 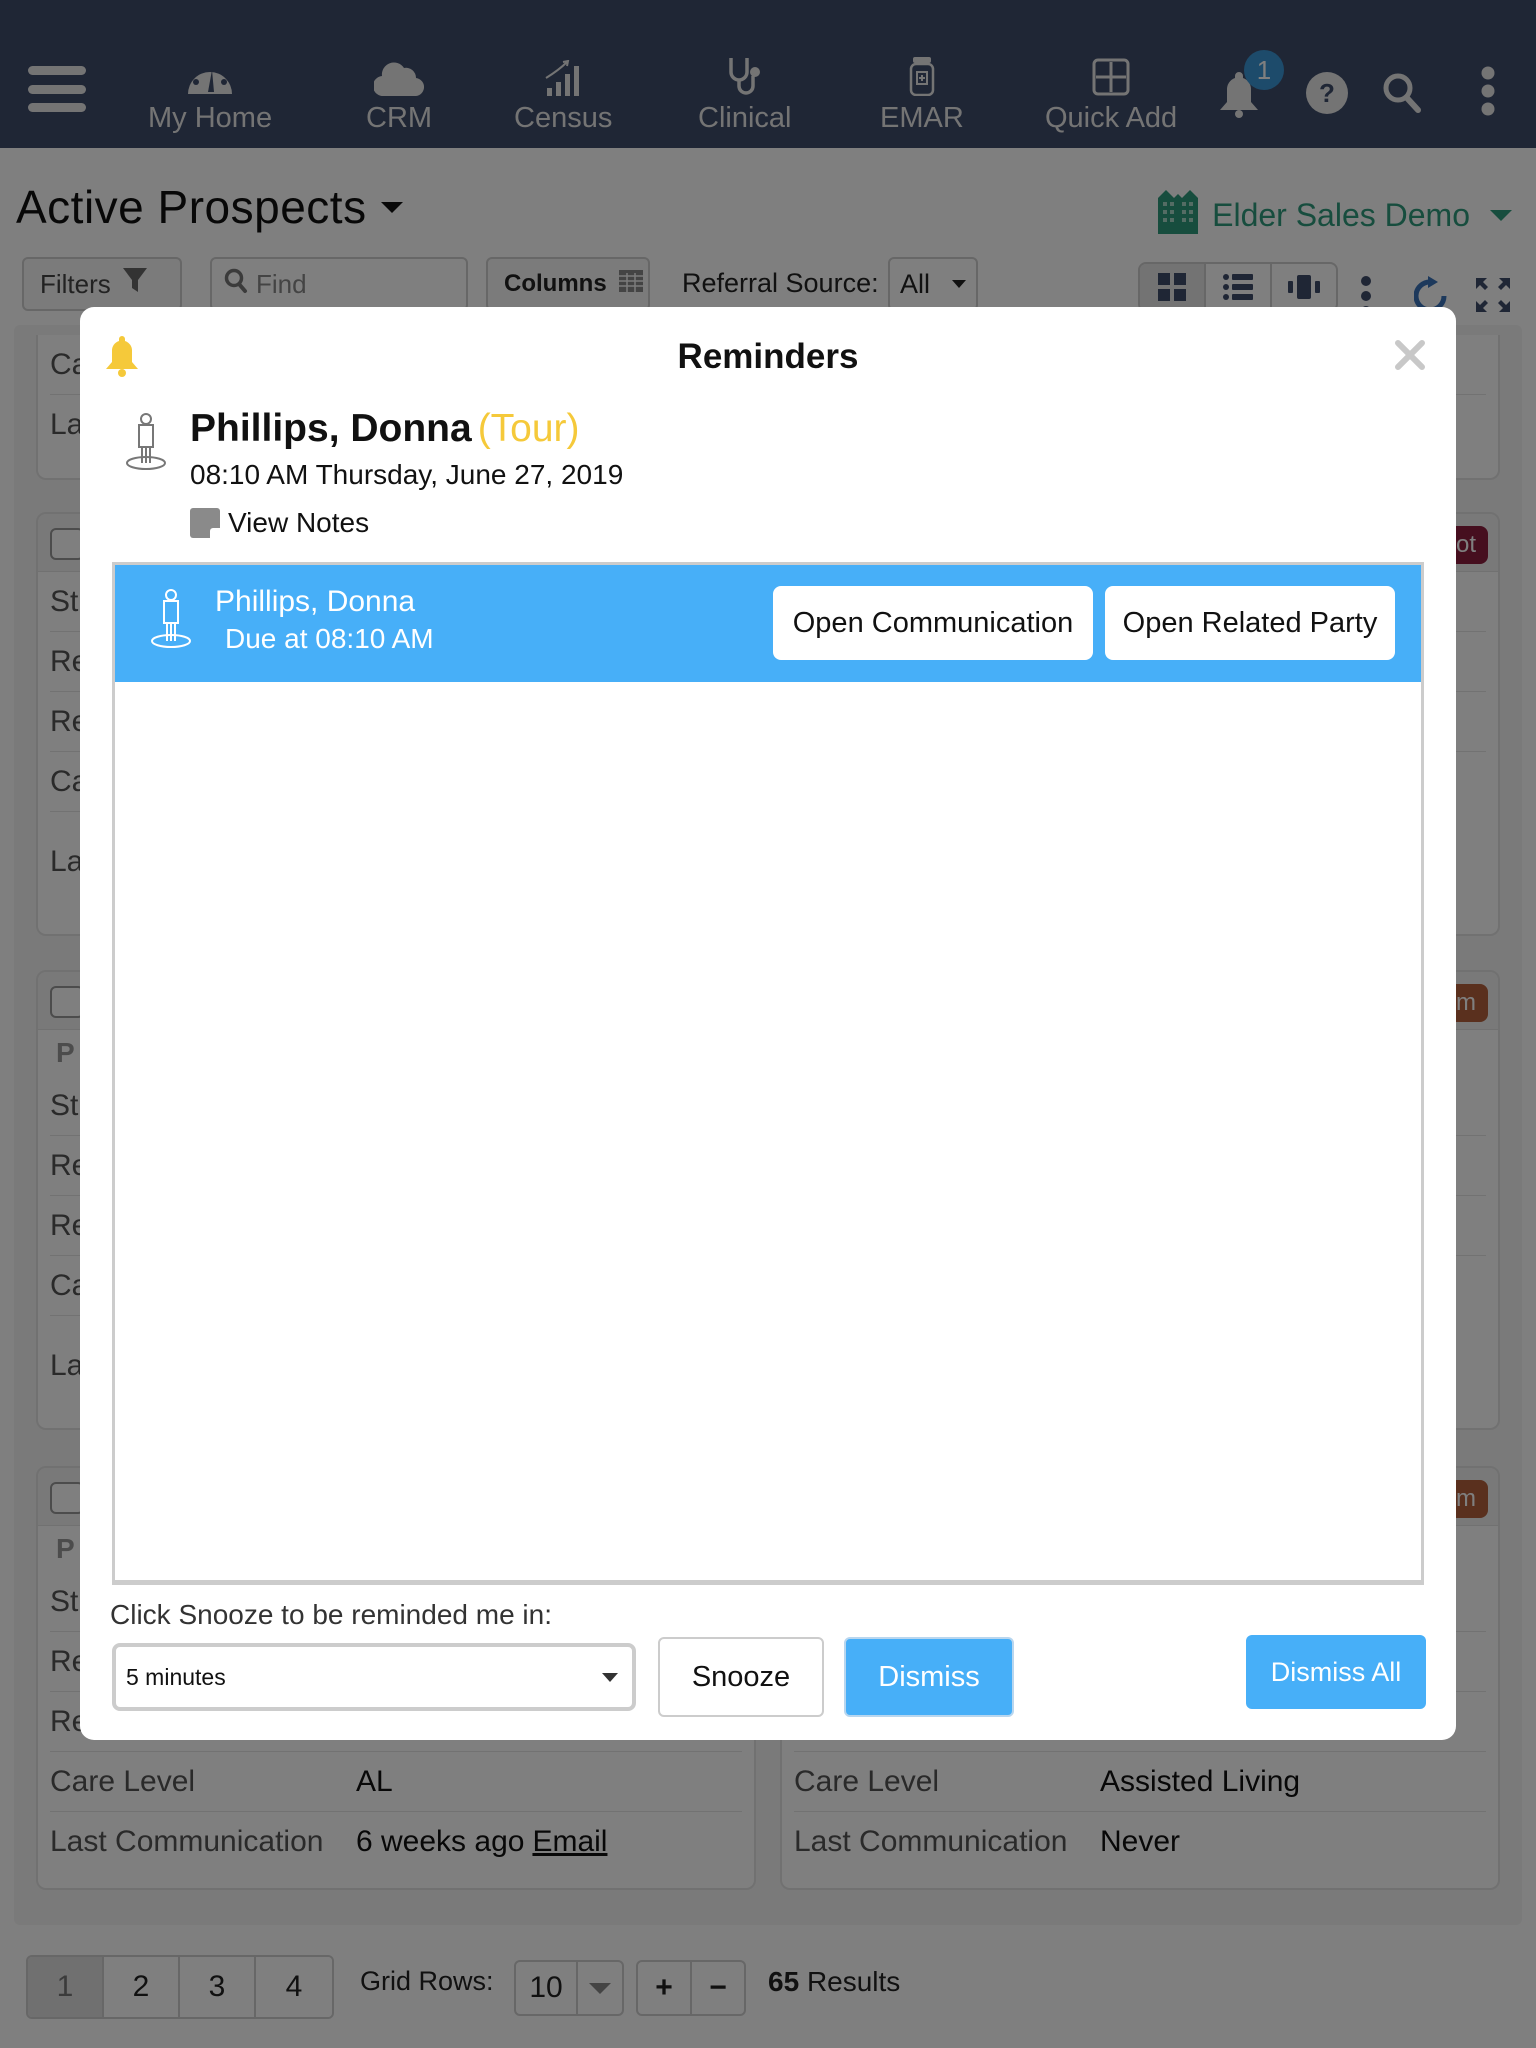 I want to click on view-notes-label: View Notes, so click(x=299, y=522).